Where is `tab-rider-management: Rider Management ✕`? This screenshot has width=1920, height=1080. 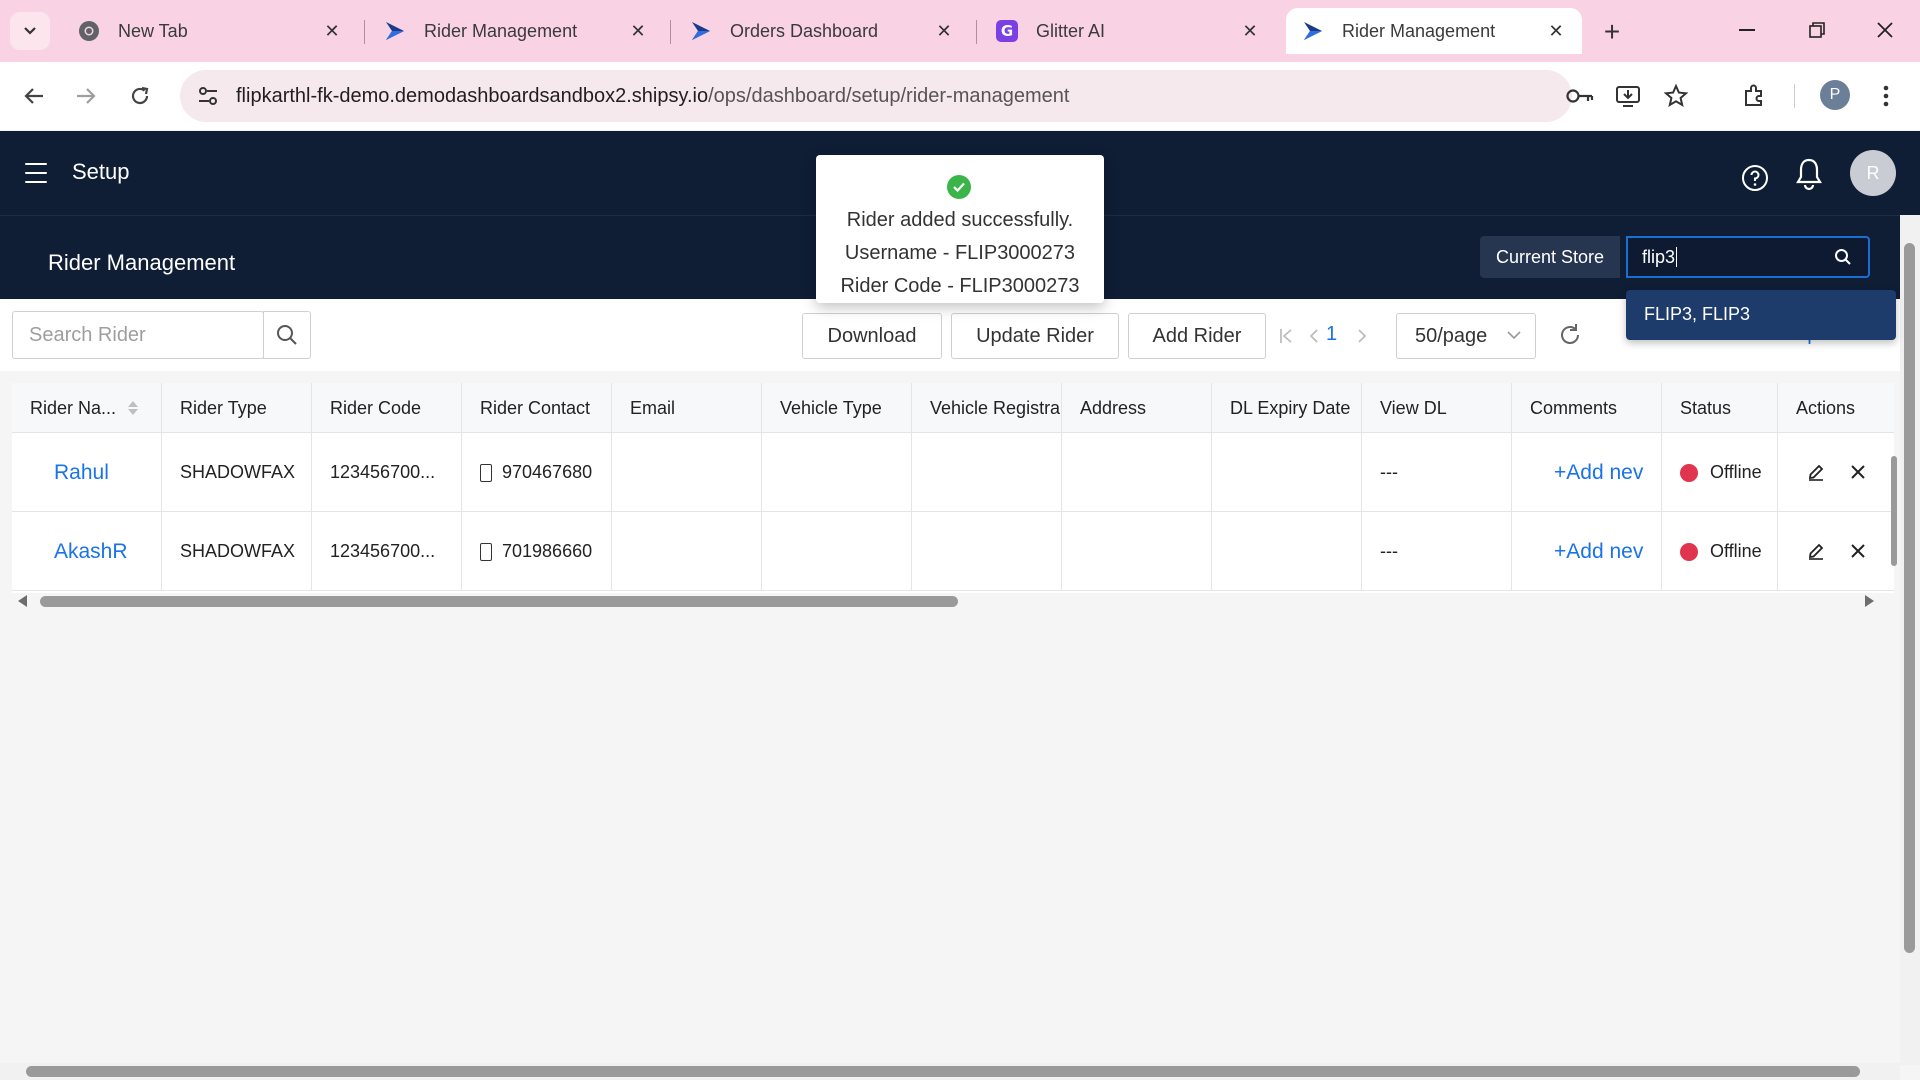 tab-rider-management: Rider Management ✕ is located at coordinates (516, 31).